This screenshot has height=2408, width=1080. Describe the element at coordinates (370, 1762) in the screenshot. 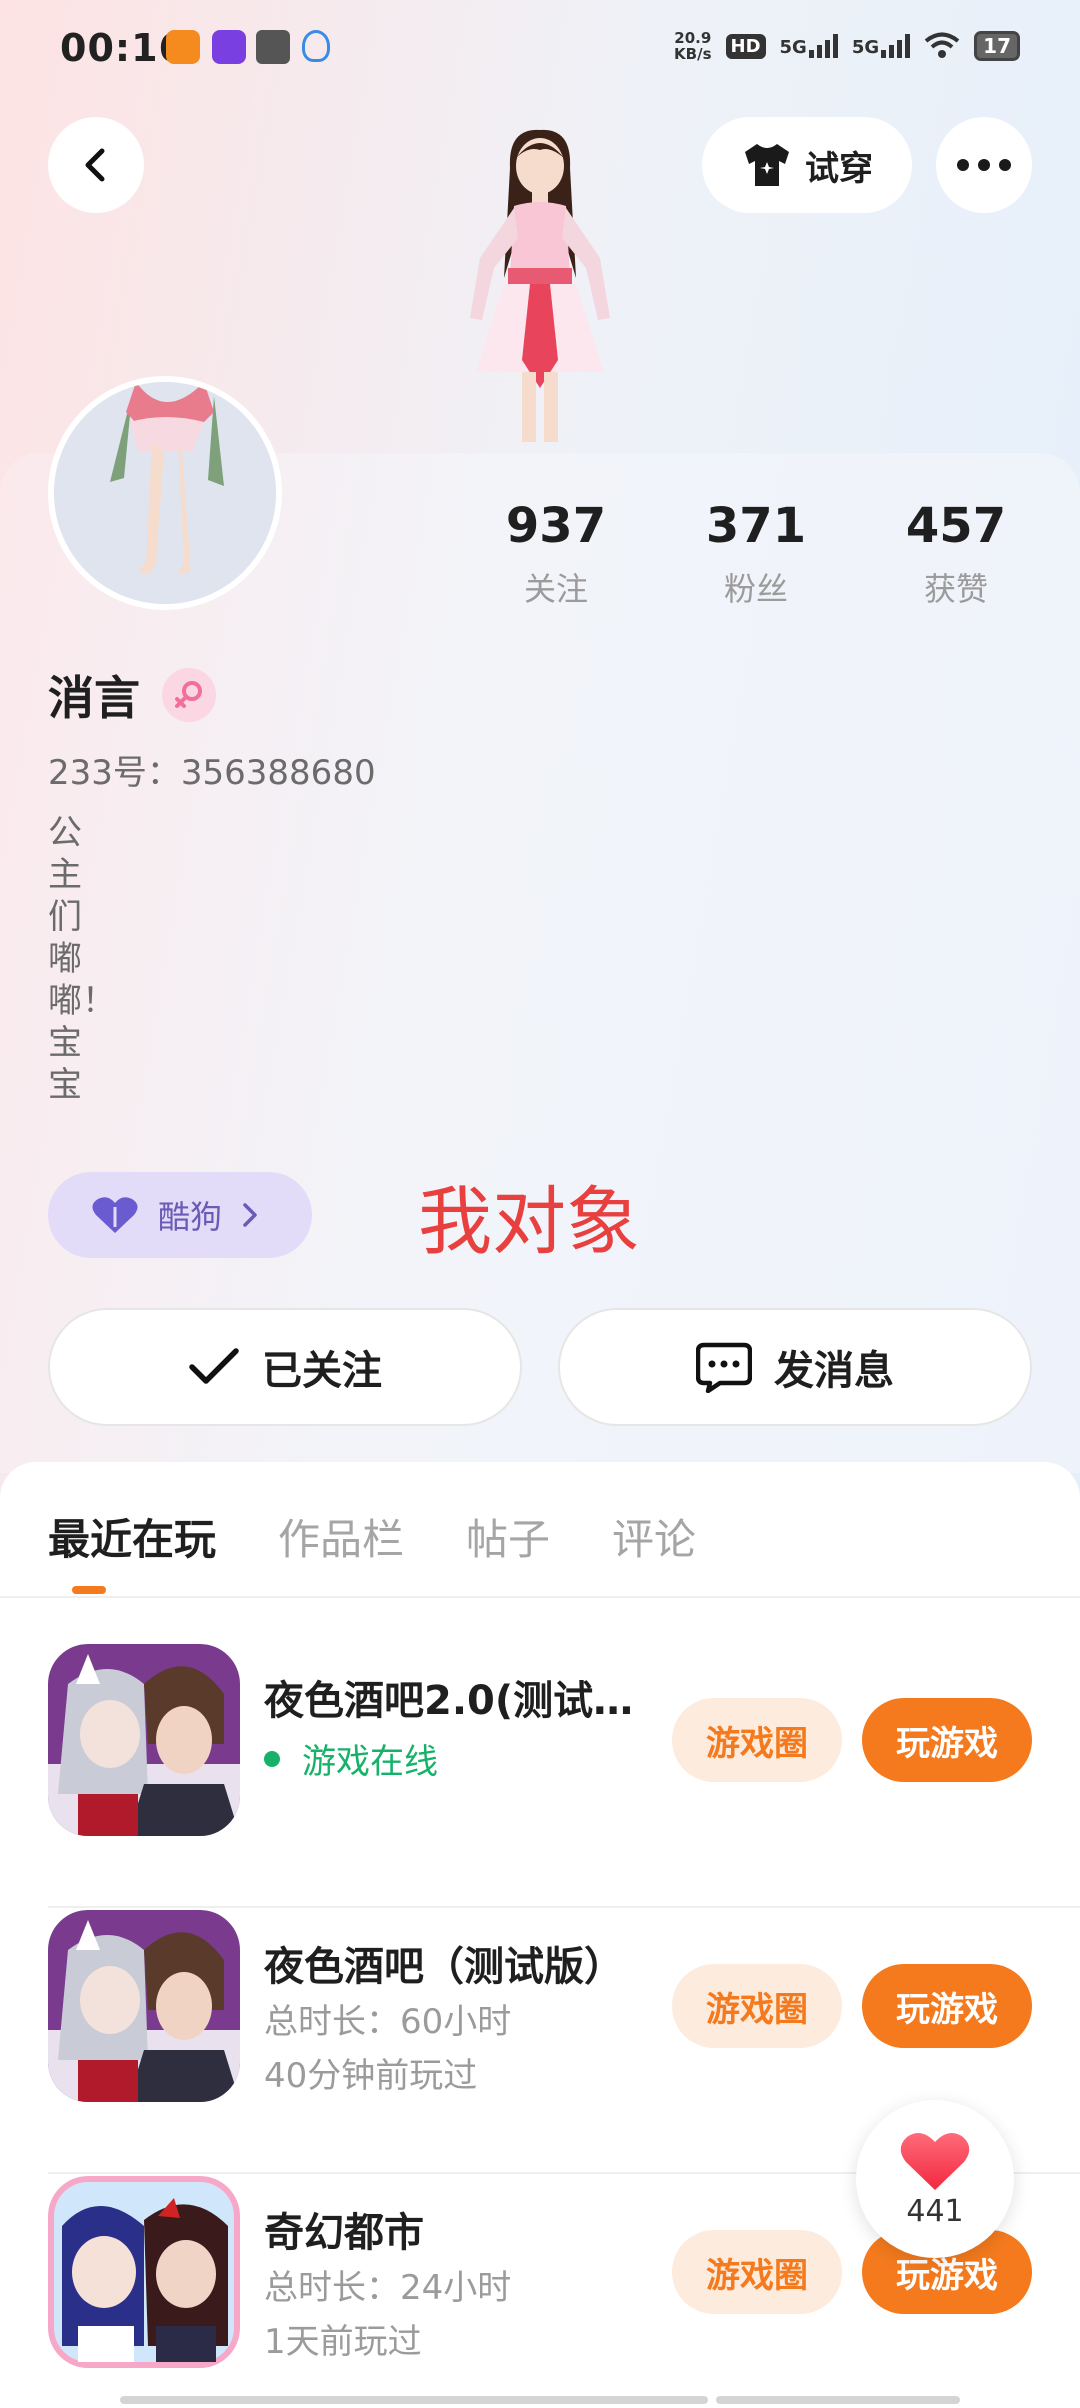

I see `online-status-label: 游戏在线` at that location.